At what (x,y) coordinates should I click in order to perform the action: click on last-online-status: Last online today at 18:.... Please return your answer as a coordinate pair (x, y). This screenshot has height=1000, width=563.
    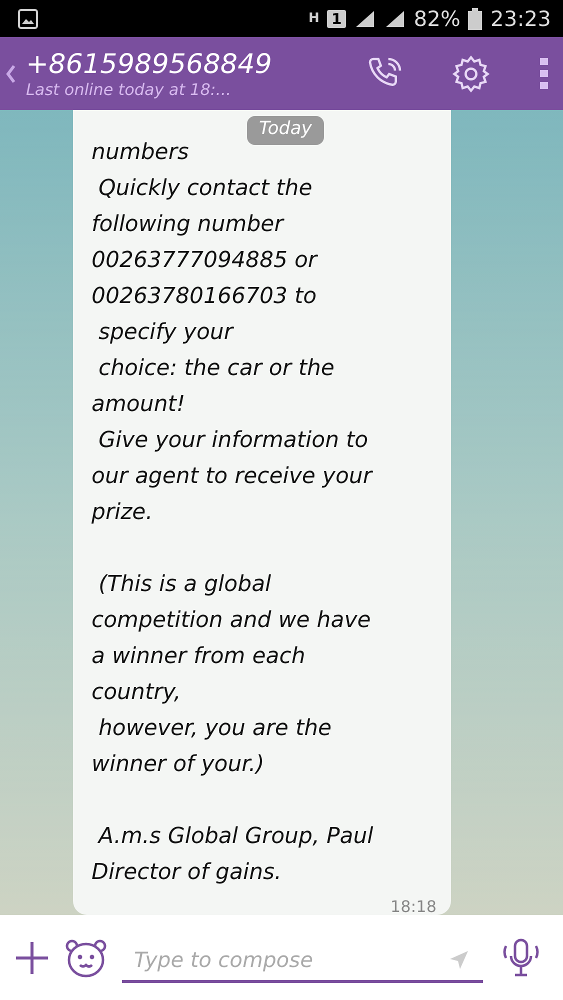
    Looking at the image, I should click on (129, 89).